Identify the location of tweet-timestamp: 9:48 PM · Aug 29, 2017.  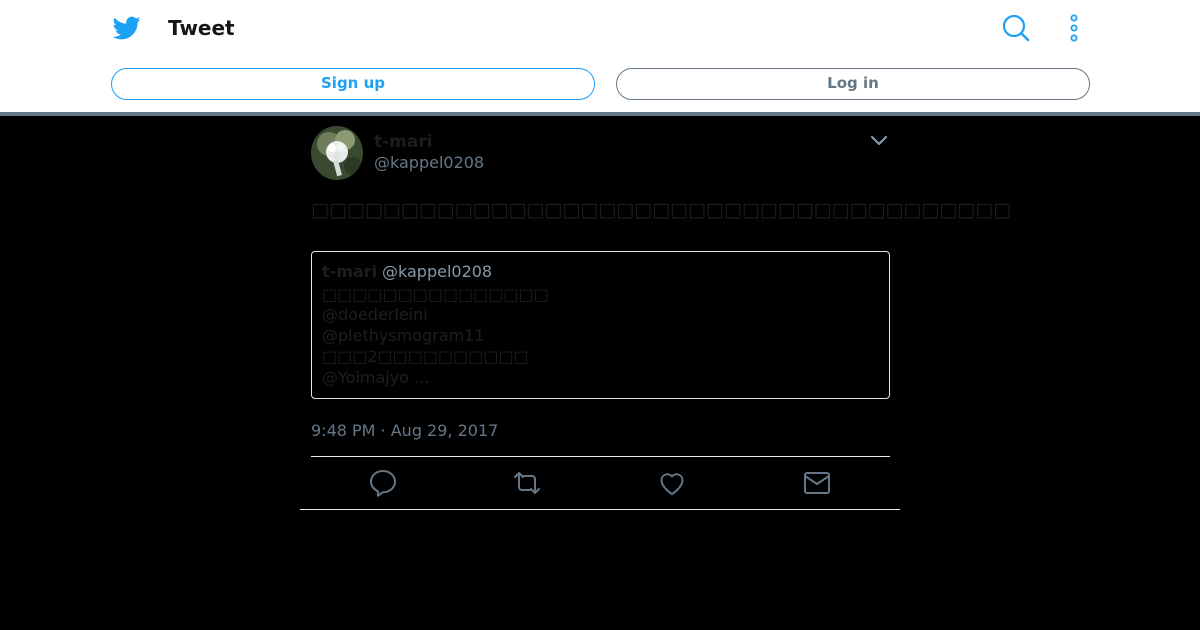
(404, 430).